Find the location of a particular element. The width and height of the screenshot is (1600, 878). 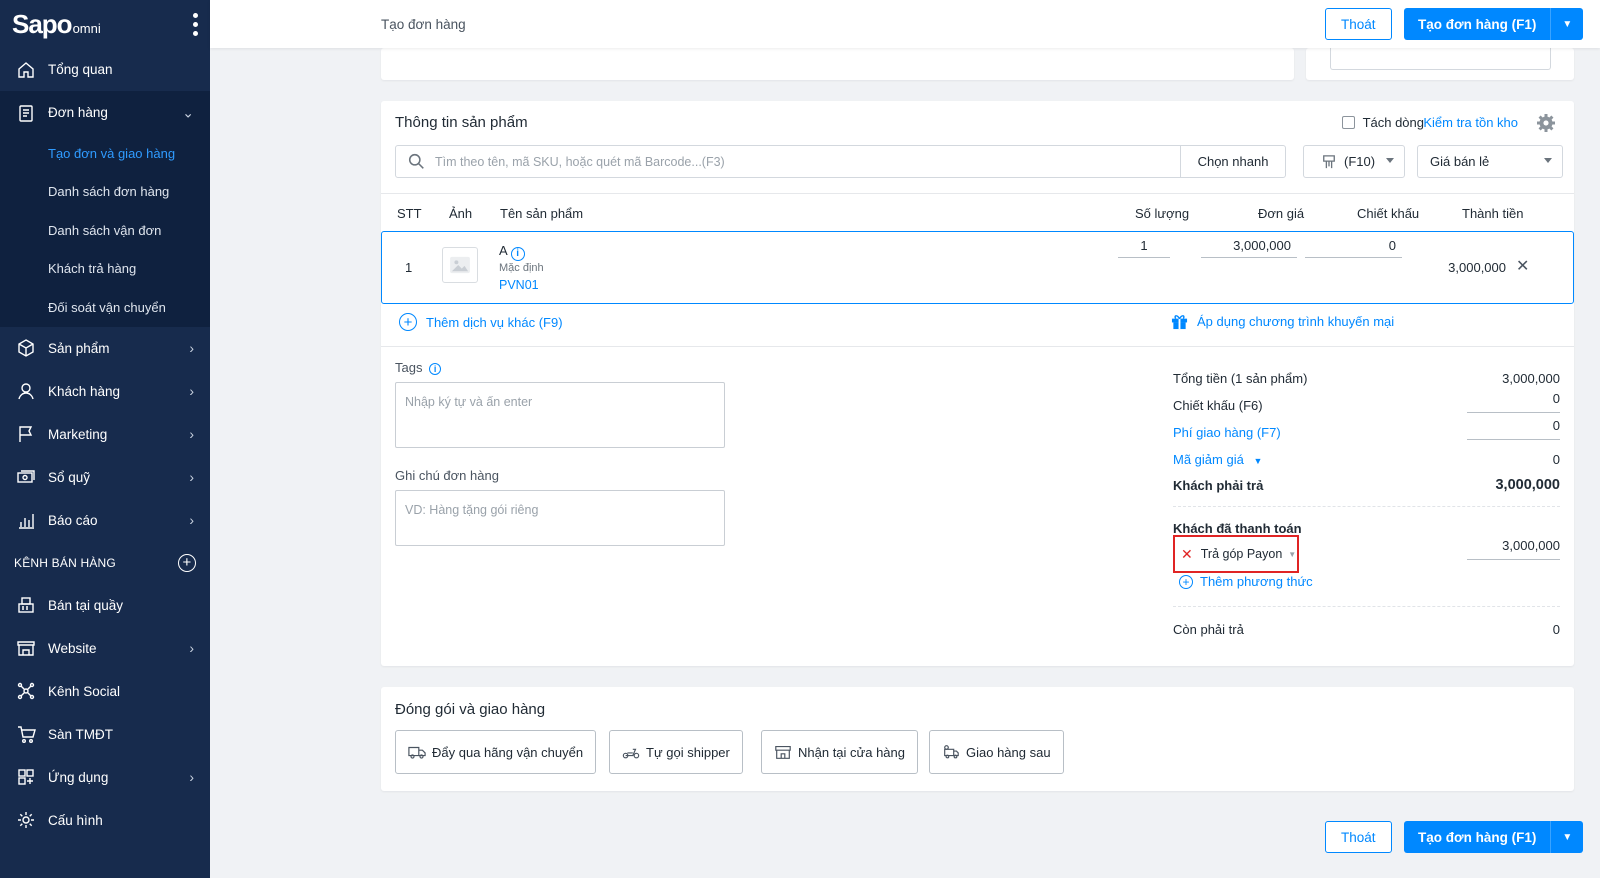

order-icon is located at coordinates (26, 113).